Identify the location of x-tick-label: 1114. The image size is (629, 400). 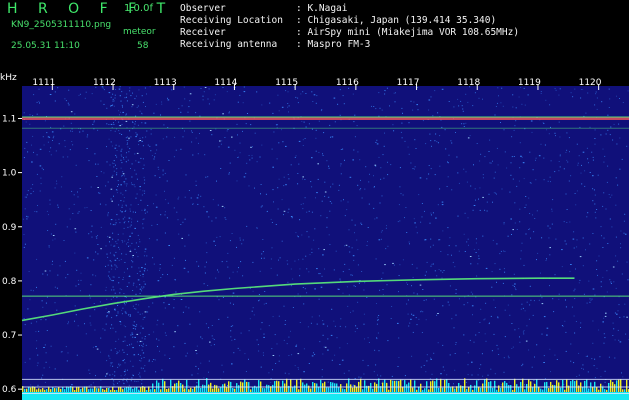
(225, 83).